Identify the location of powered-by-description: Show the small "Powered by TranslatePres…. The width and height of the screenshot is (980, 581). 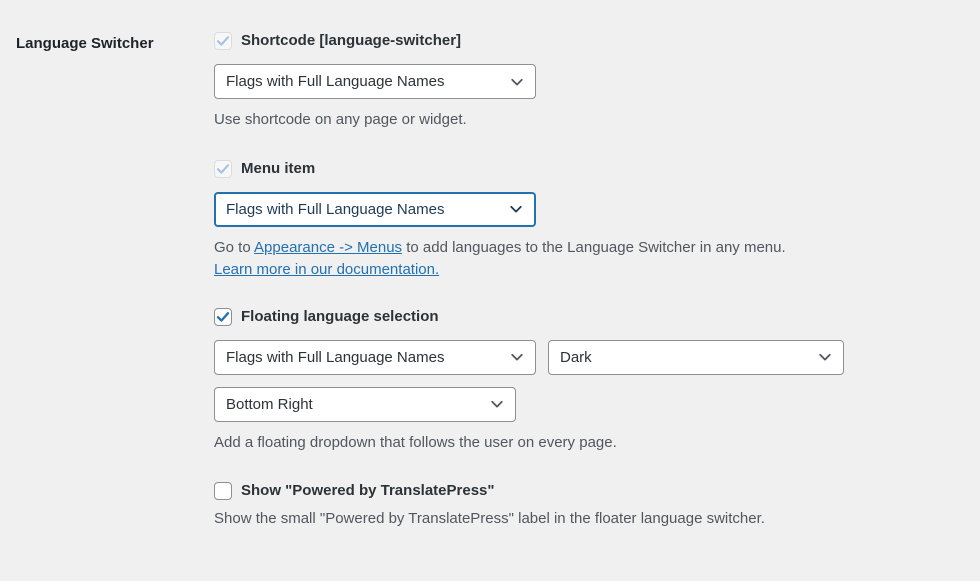
(489, 518).